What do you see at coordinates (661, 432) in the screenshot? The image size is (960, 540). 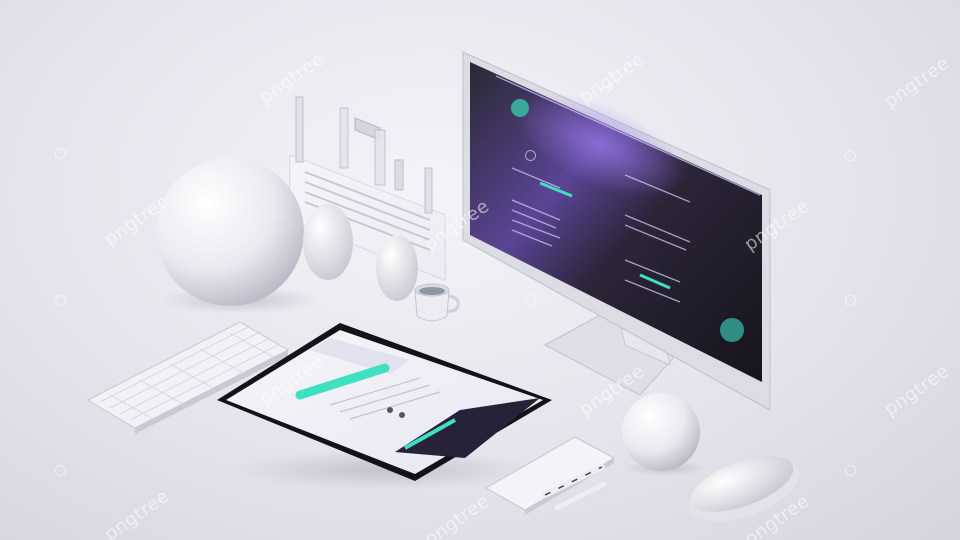 I see `small-sphere` at bounding box center [661, 432].